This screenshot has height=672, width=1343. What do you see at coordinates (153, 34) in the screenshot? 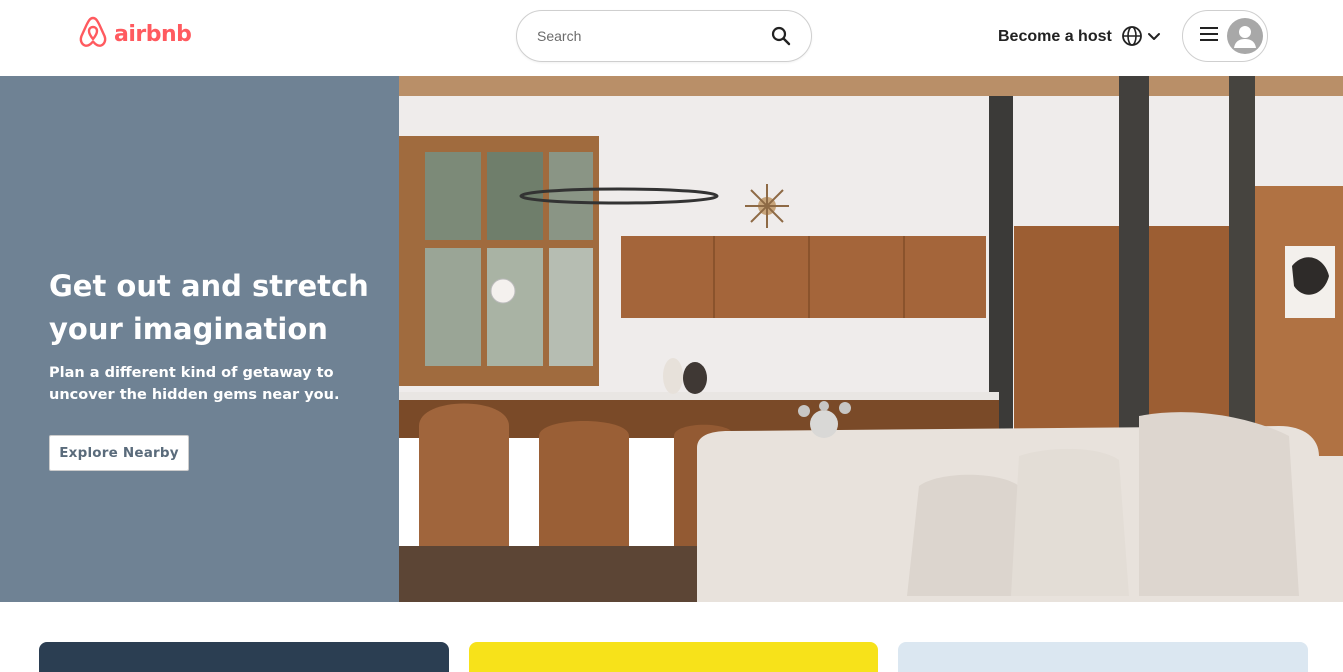
I see `logo-wordmark: airbnb` at bounding box center [153, 34].